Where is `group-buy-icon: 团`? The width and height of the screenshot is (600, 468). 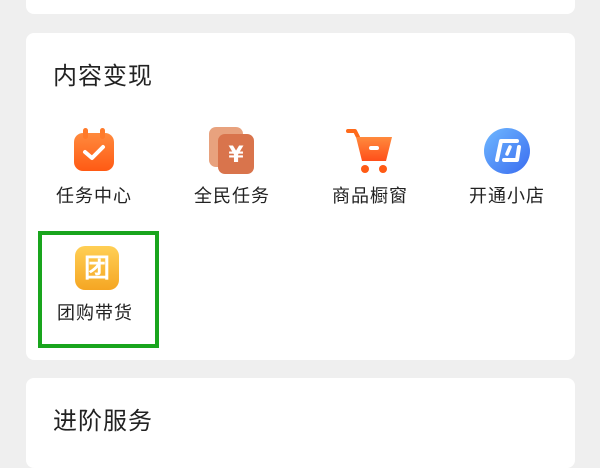 group-buy-icon: 团 is located at coordinates (97, 268).